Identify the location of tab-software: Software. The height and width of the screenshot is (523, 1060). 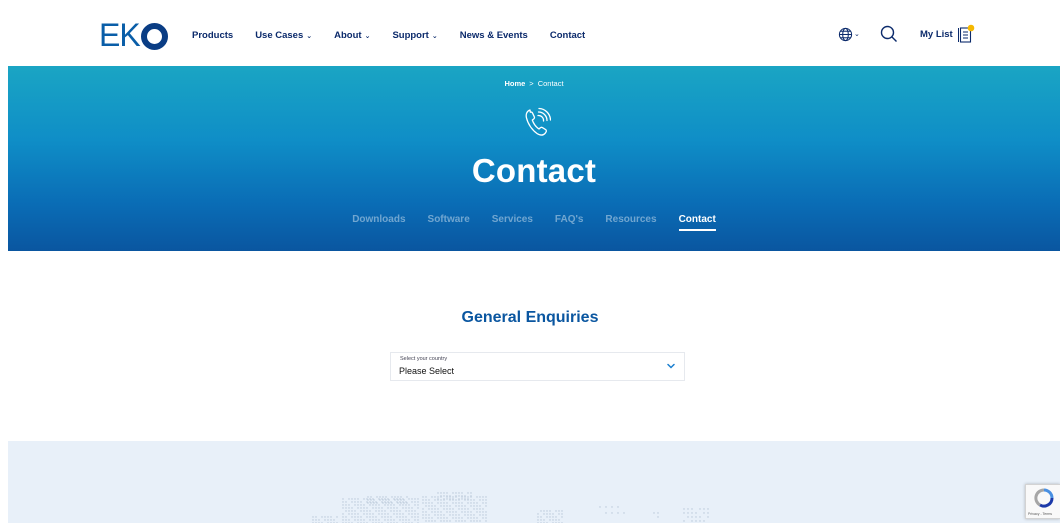
(449, 222).